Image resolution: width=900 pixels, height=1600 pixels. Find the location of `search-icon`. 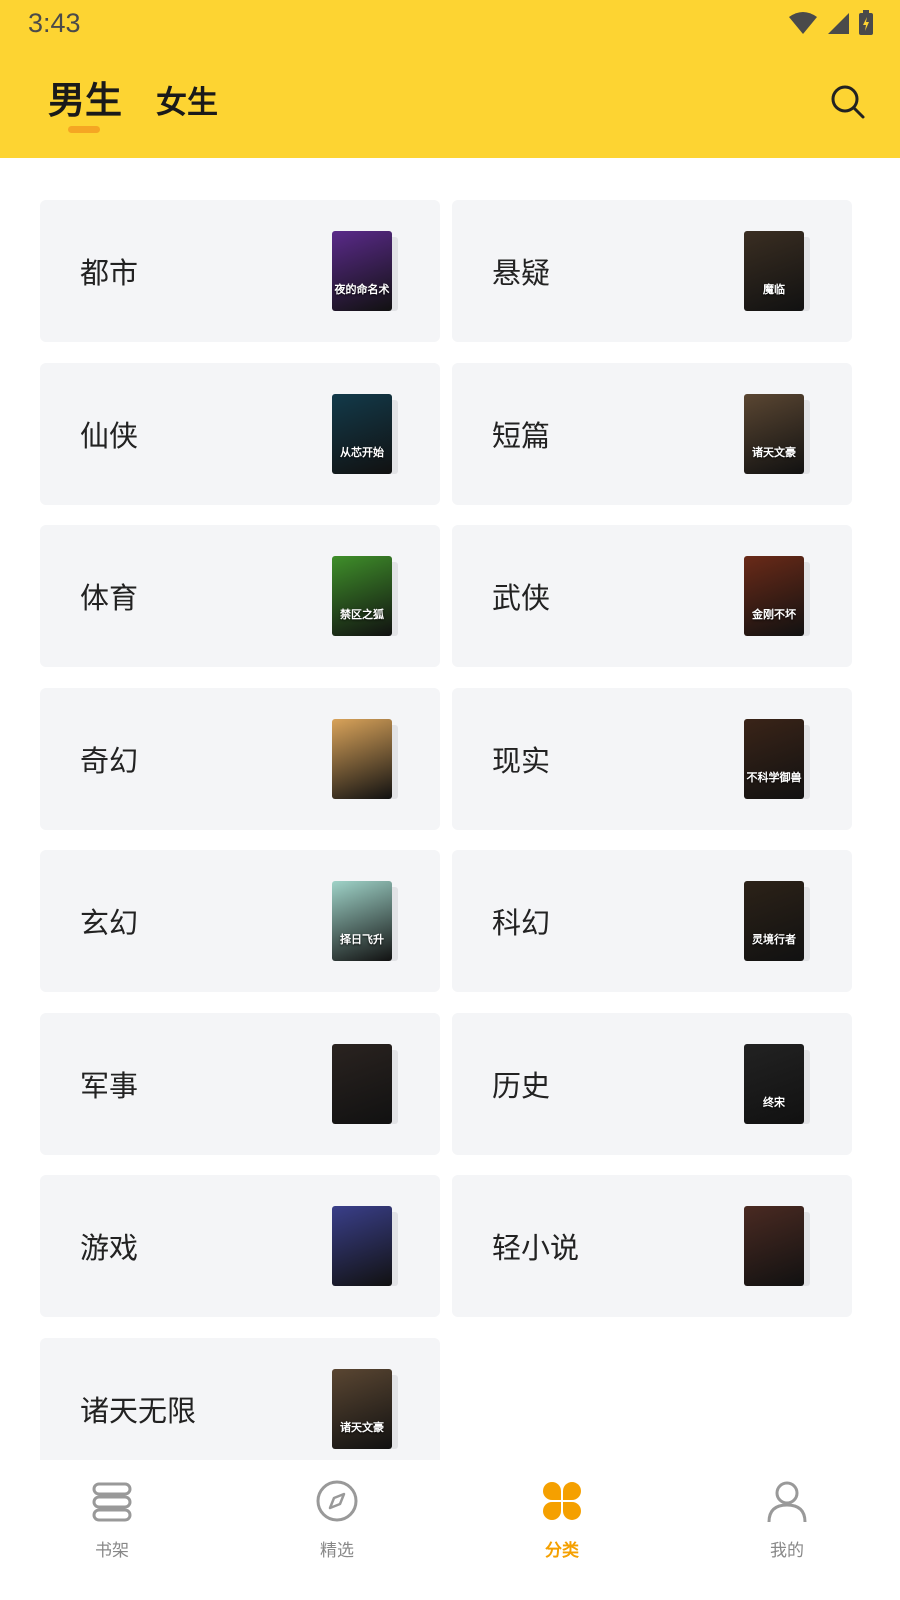

search-icon is located at coordinates (848, 102).